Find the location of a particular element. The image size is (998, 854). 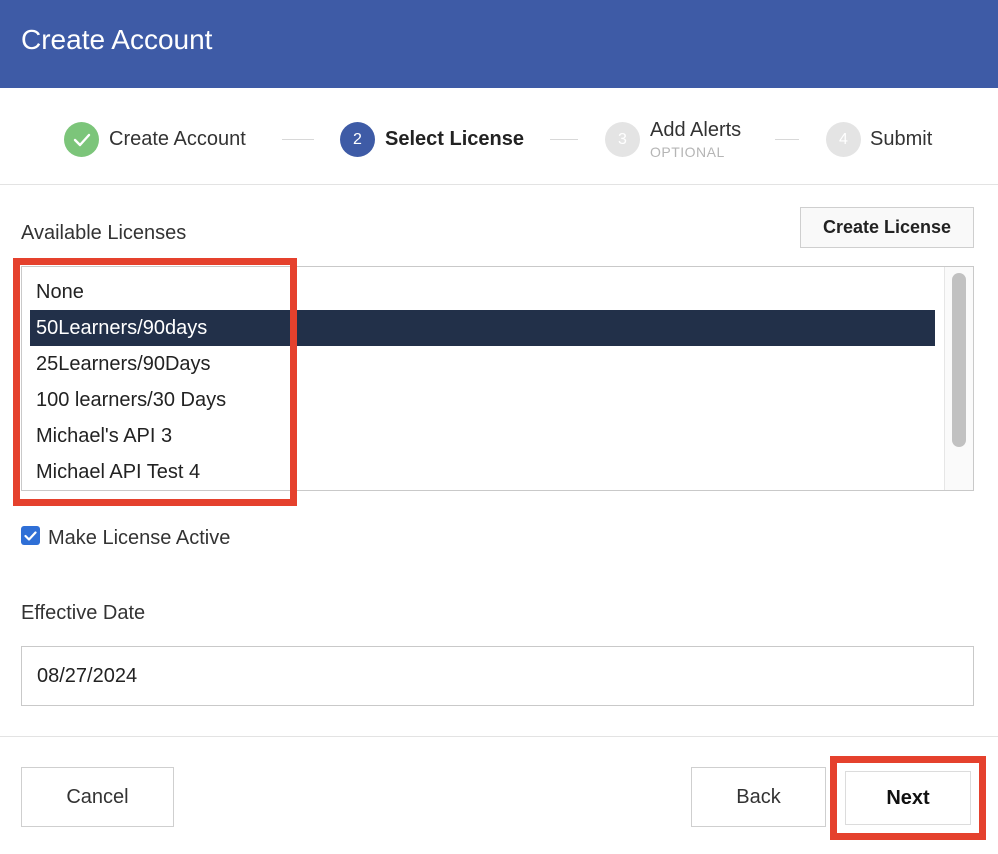

list-item: 25Learners/90Days is located at coordinates (482, 364).